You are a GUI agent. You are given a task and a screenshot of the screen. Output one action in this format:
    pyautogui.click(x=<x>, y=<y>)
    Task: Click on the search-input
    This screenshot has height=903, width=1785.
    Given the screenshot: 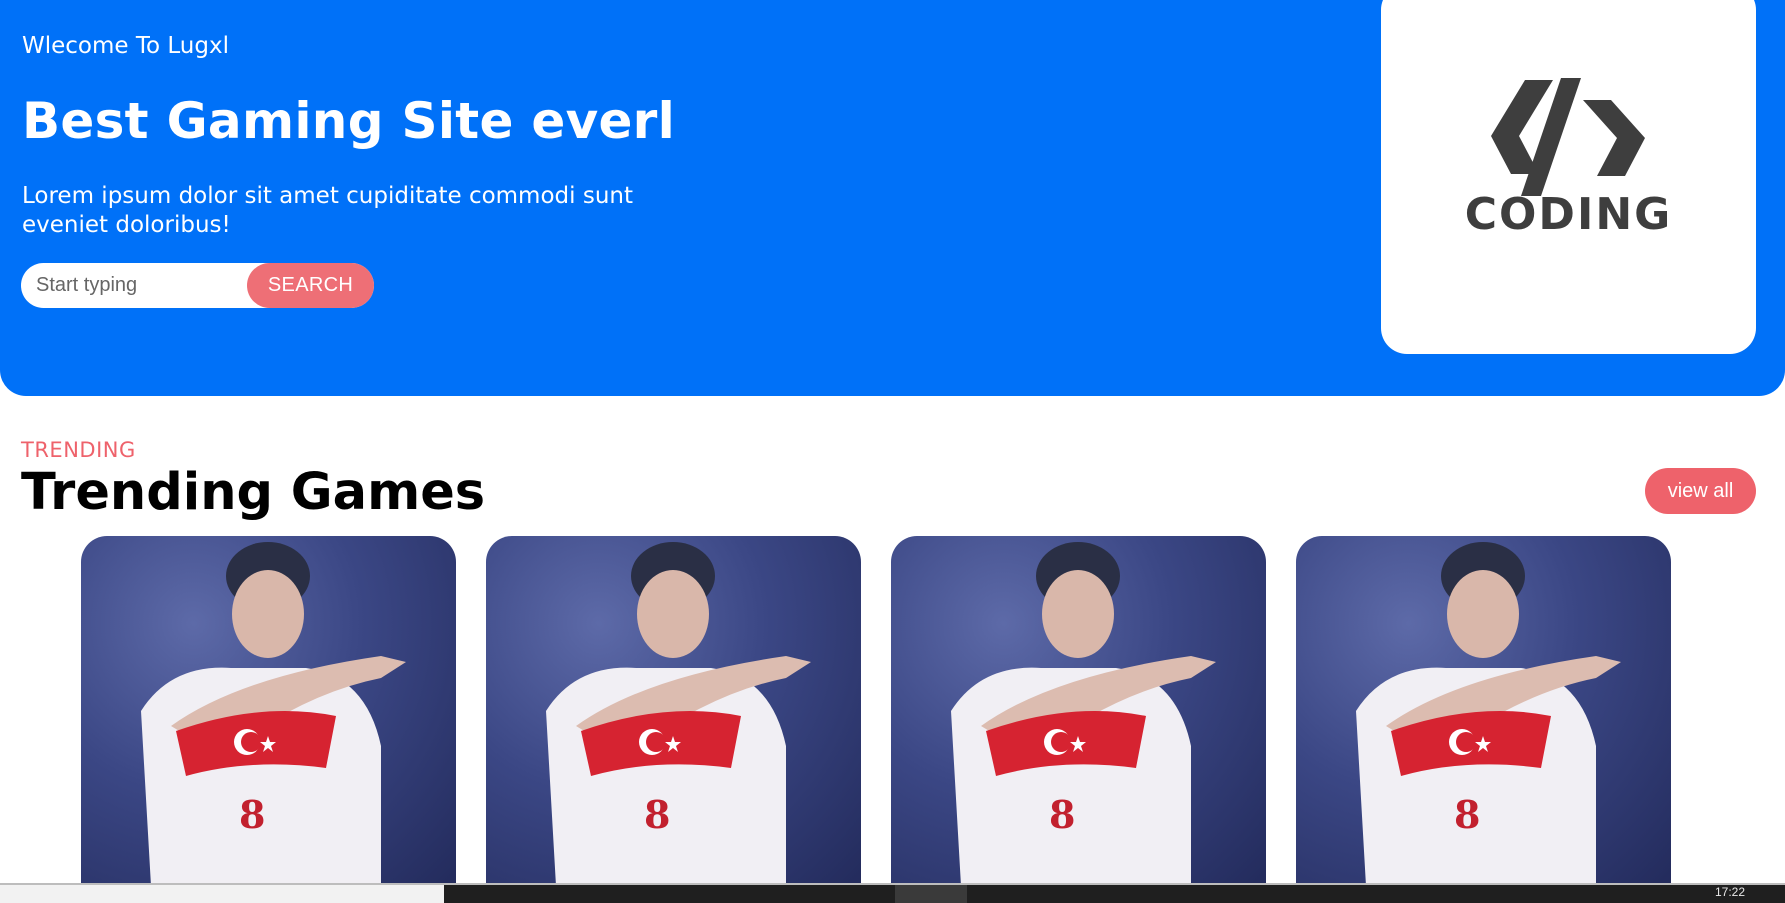 What is the action you would take?
    pyautogui.click(x=136, y=285)
    